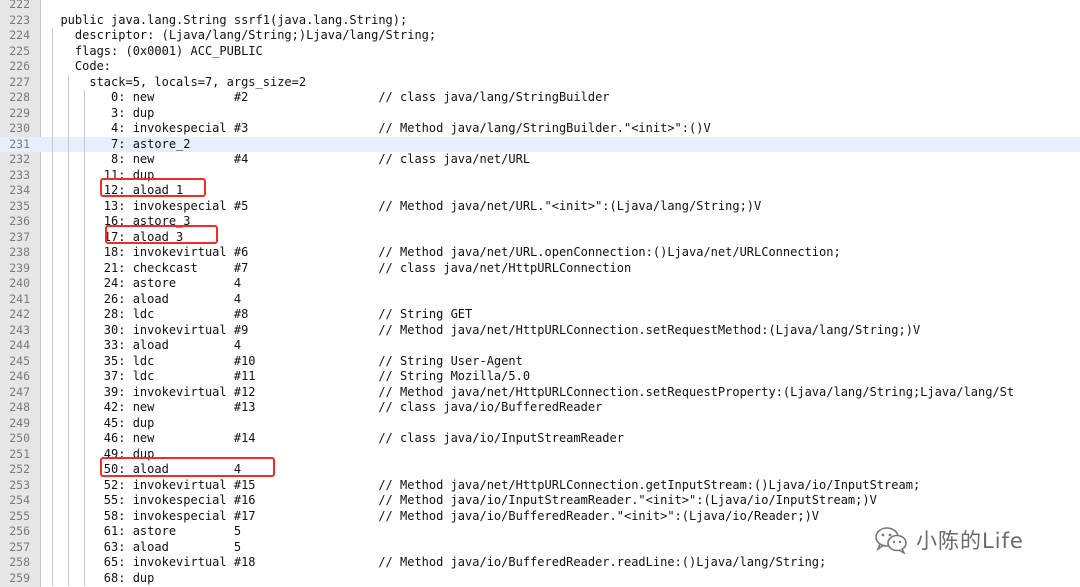 This screenshot has height=587, width=1080. What do you see at coordinates (144, 546) in the screenshot?
I see `line-code: 63: aload 5` at bounding box center [144, 546].